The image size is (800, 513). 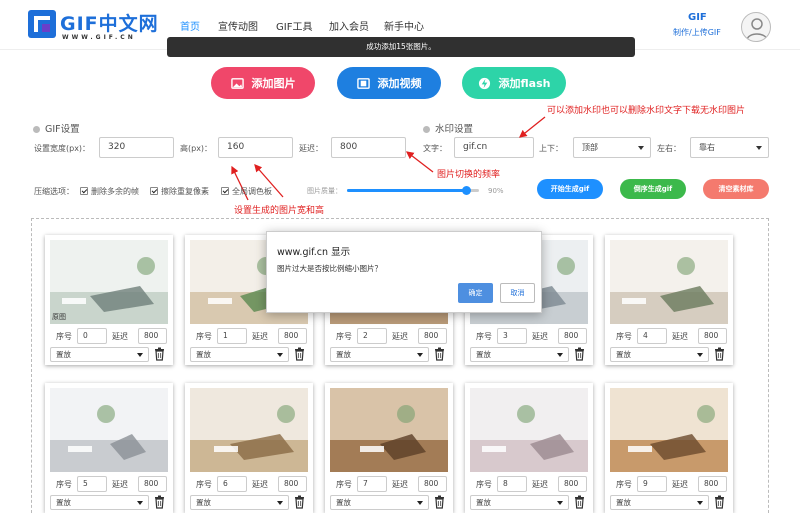 What do you see at coordinates (232, 484) in the screenshot?
I see `order-input: 6` at bounding box center [232, 484].